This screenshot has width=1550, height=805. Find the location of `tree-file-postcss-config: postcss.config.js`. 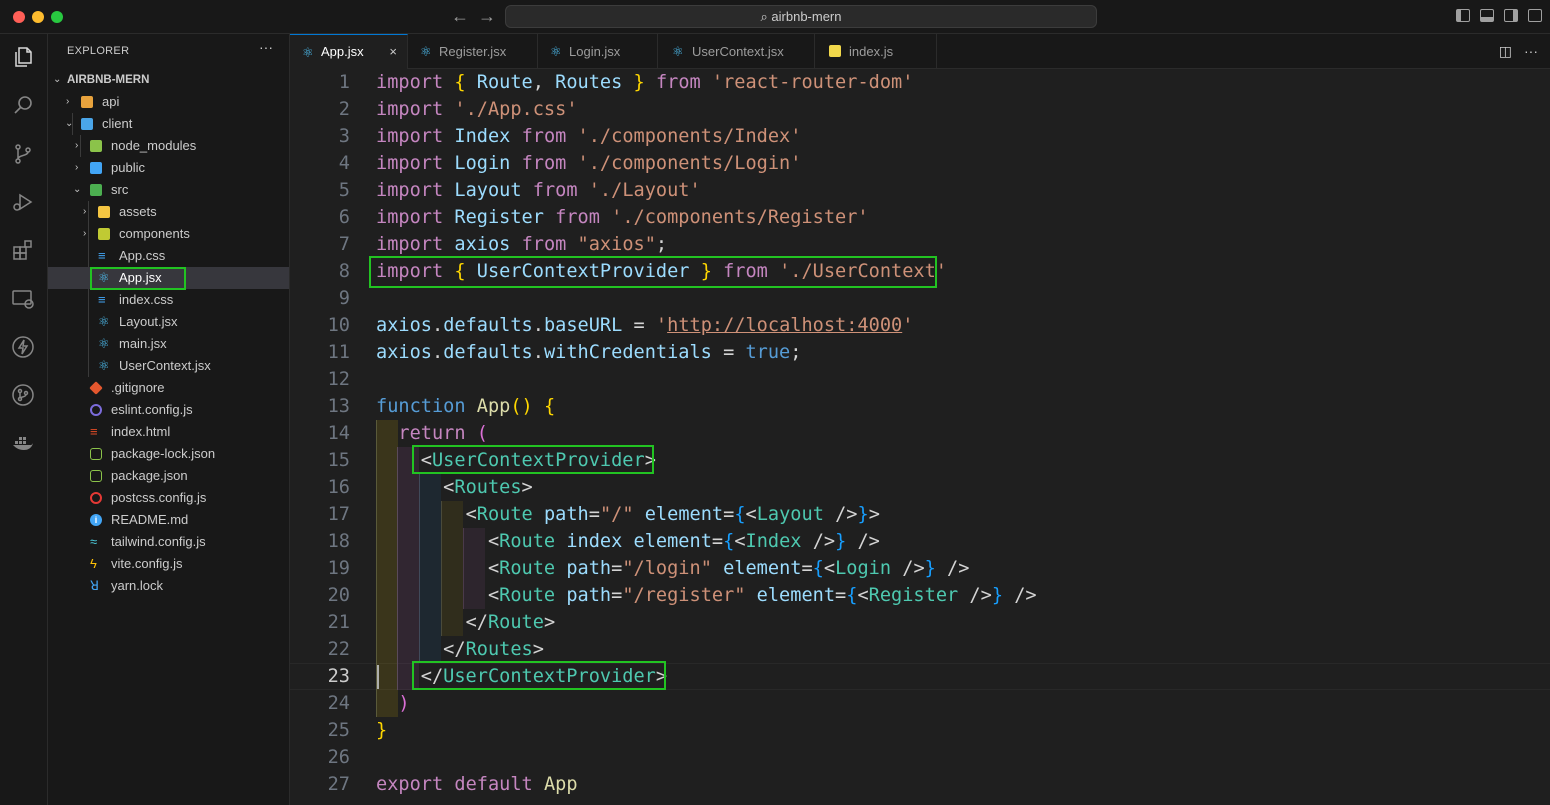

tree-file-postcss-config: postcss.config.js is located at coordinates (168, 498).